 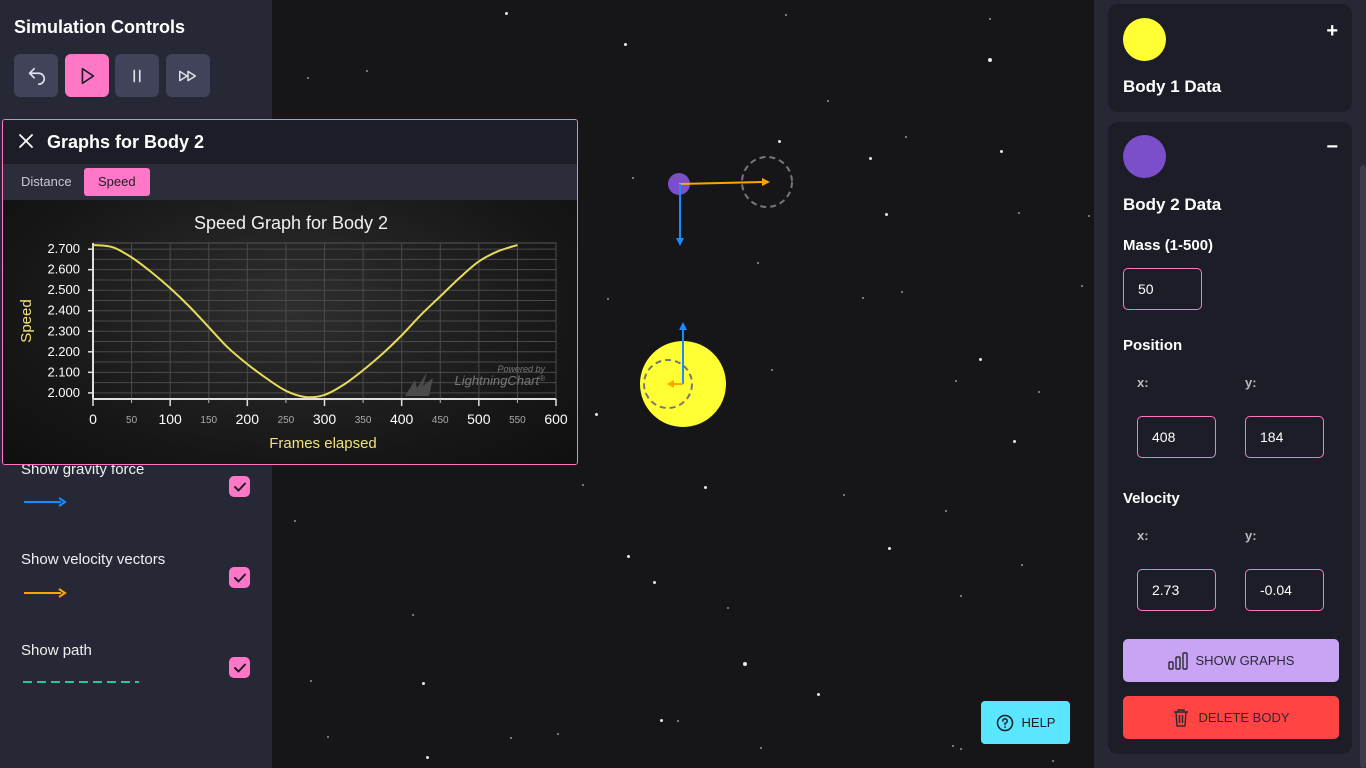 I want to click on velocity-x-input, so click(x=1176, y=590).